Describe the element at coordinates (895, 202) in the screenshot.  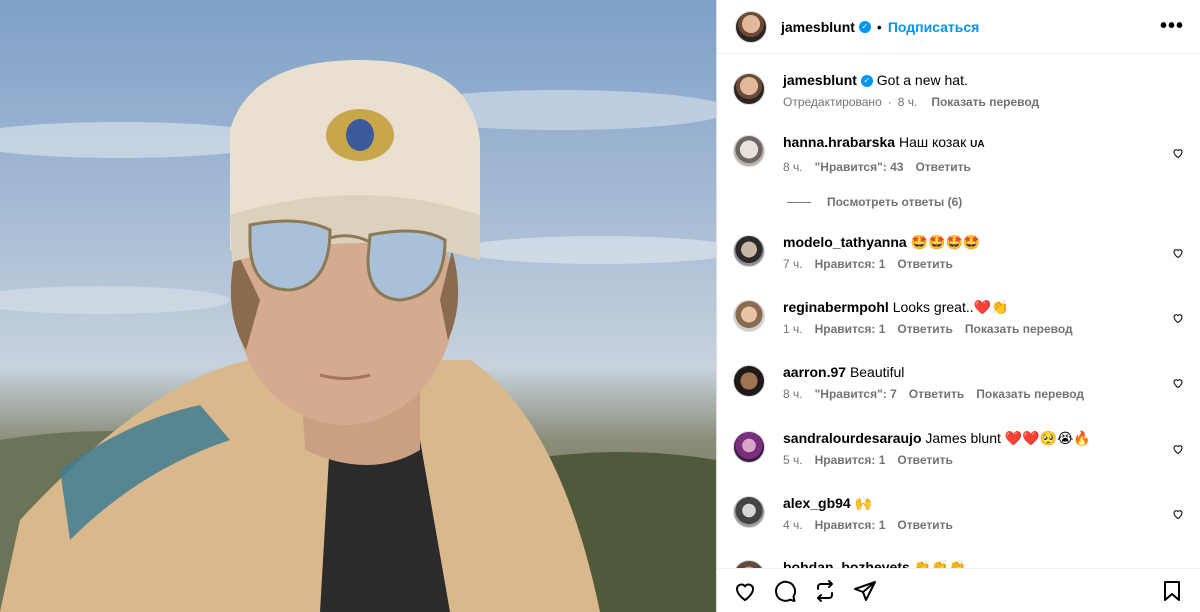
I see `view-replies-label: Посмотреть ответы (6)` at that location.